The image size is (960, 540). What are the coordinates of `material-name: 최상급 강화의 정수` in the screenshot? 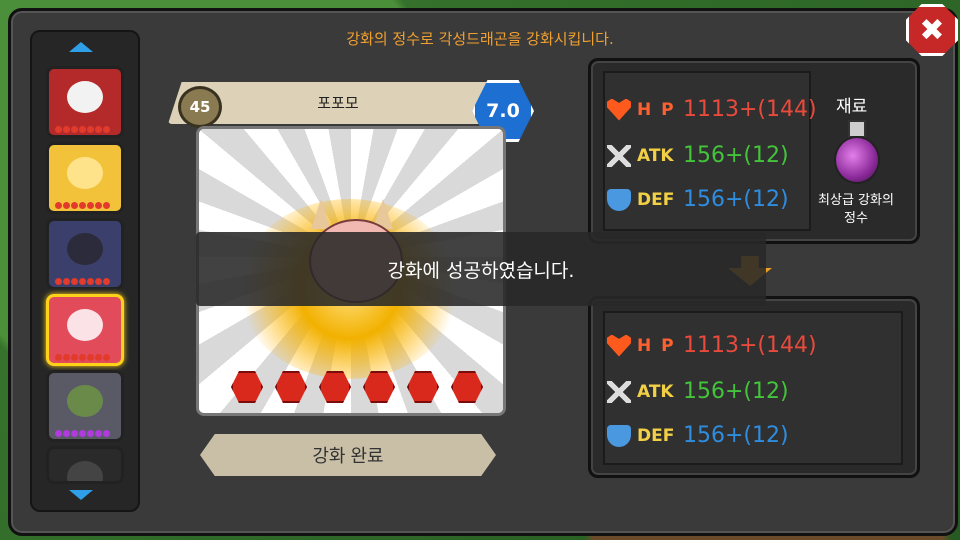 It's located at (856, 210).